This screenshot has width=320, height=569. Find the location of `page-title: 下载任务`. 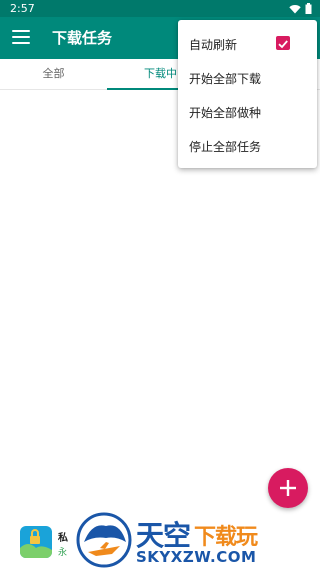

page-title: 下载任务 is located at coordinates (82, 38).